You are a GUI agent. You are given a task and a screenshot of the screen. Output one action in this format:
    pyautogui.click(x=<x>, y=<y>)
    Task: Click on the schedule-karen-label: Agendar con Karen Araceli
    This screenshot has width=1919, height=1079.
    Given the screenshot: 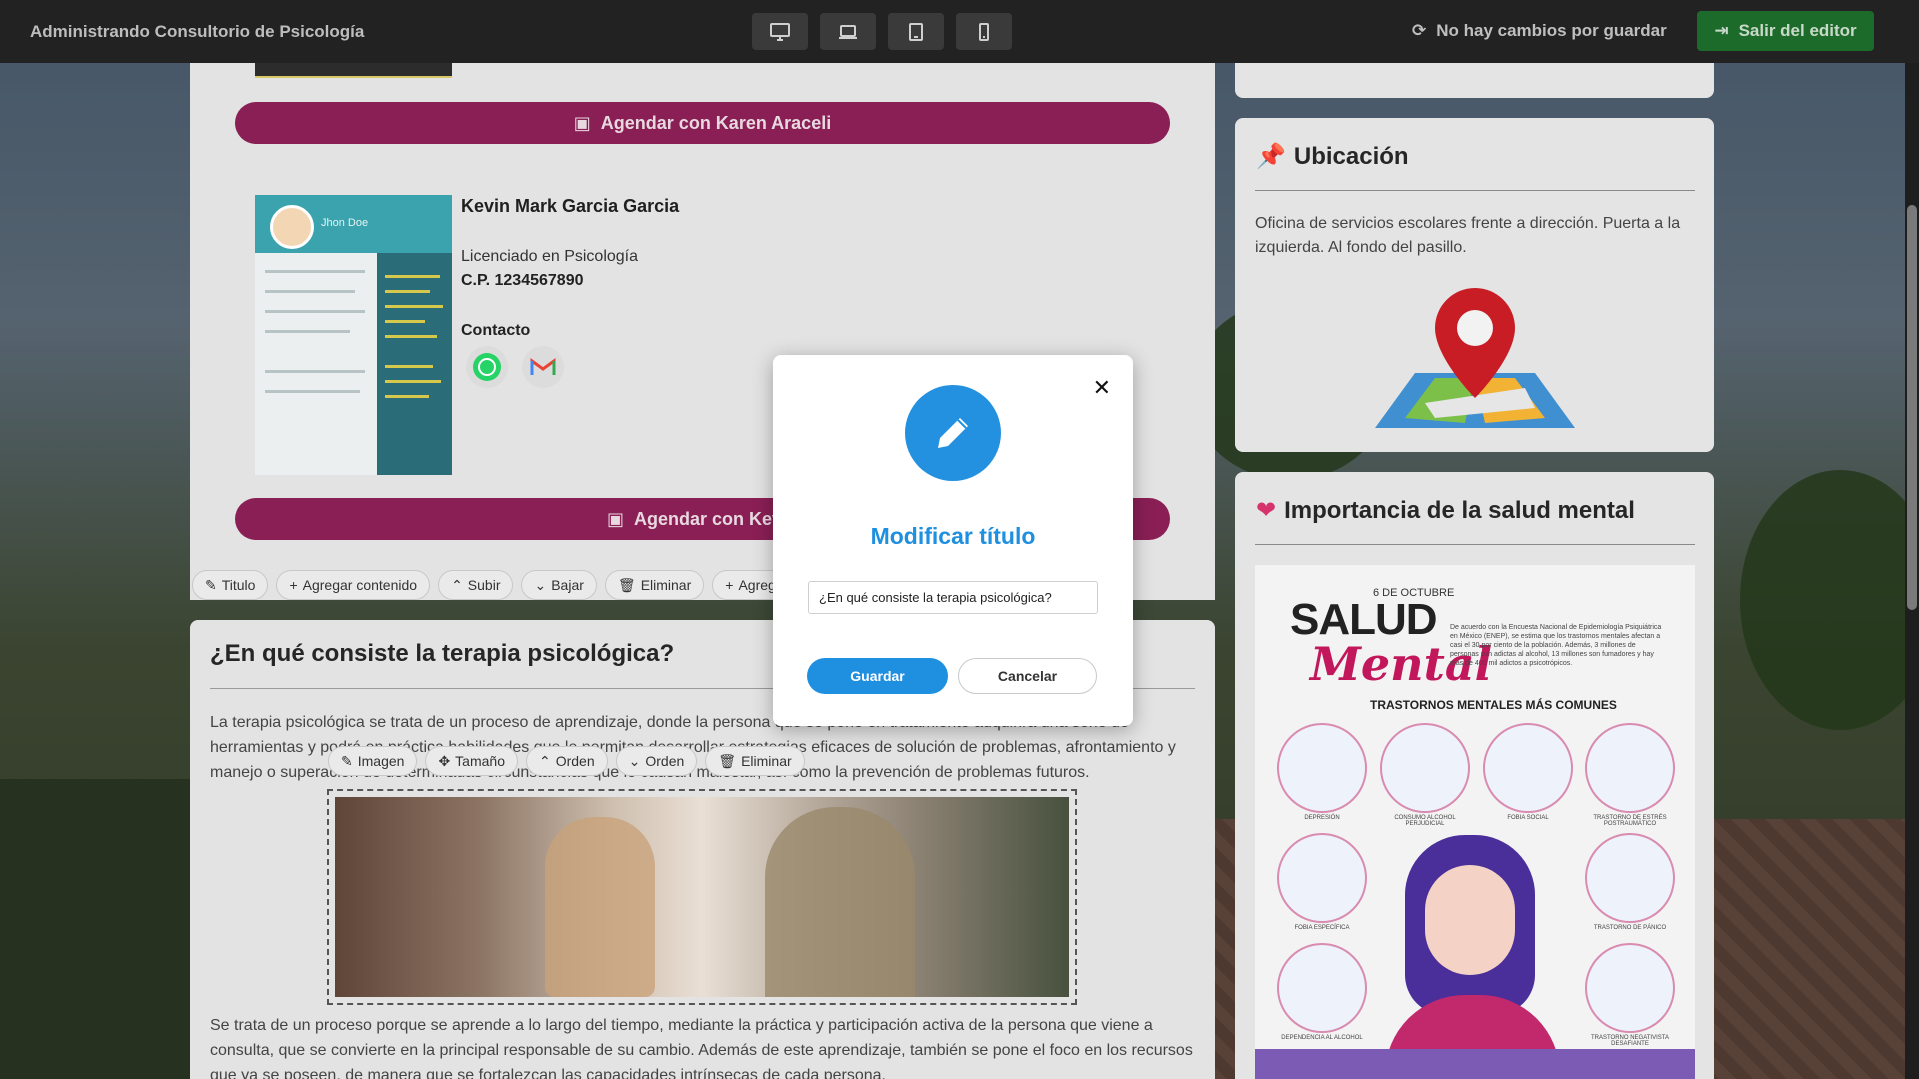 What is the action you would take?
    pyautogui.click(x=716, y=122)
    